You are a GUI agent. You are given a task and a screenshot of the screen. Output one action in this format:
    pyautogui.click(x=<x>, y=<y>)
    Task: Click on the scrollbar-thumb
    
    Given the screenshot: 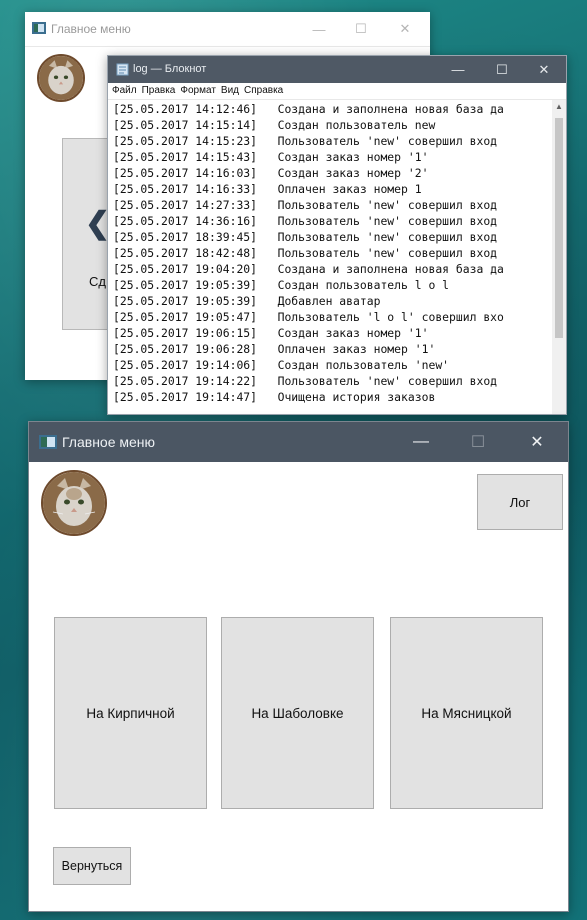 What is the action you would take?
    pyautogui.click(x=559, y=228)
    